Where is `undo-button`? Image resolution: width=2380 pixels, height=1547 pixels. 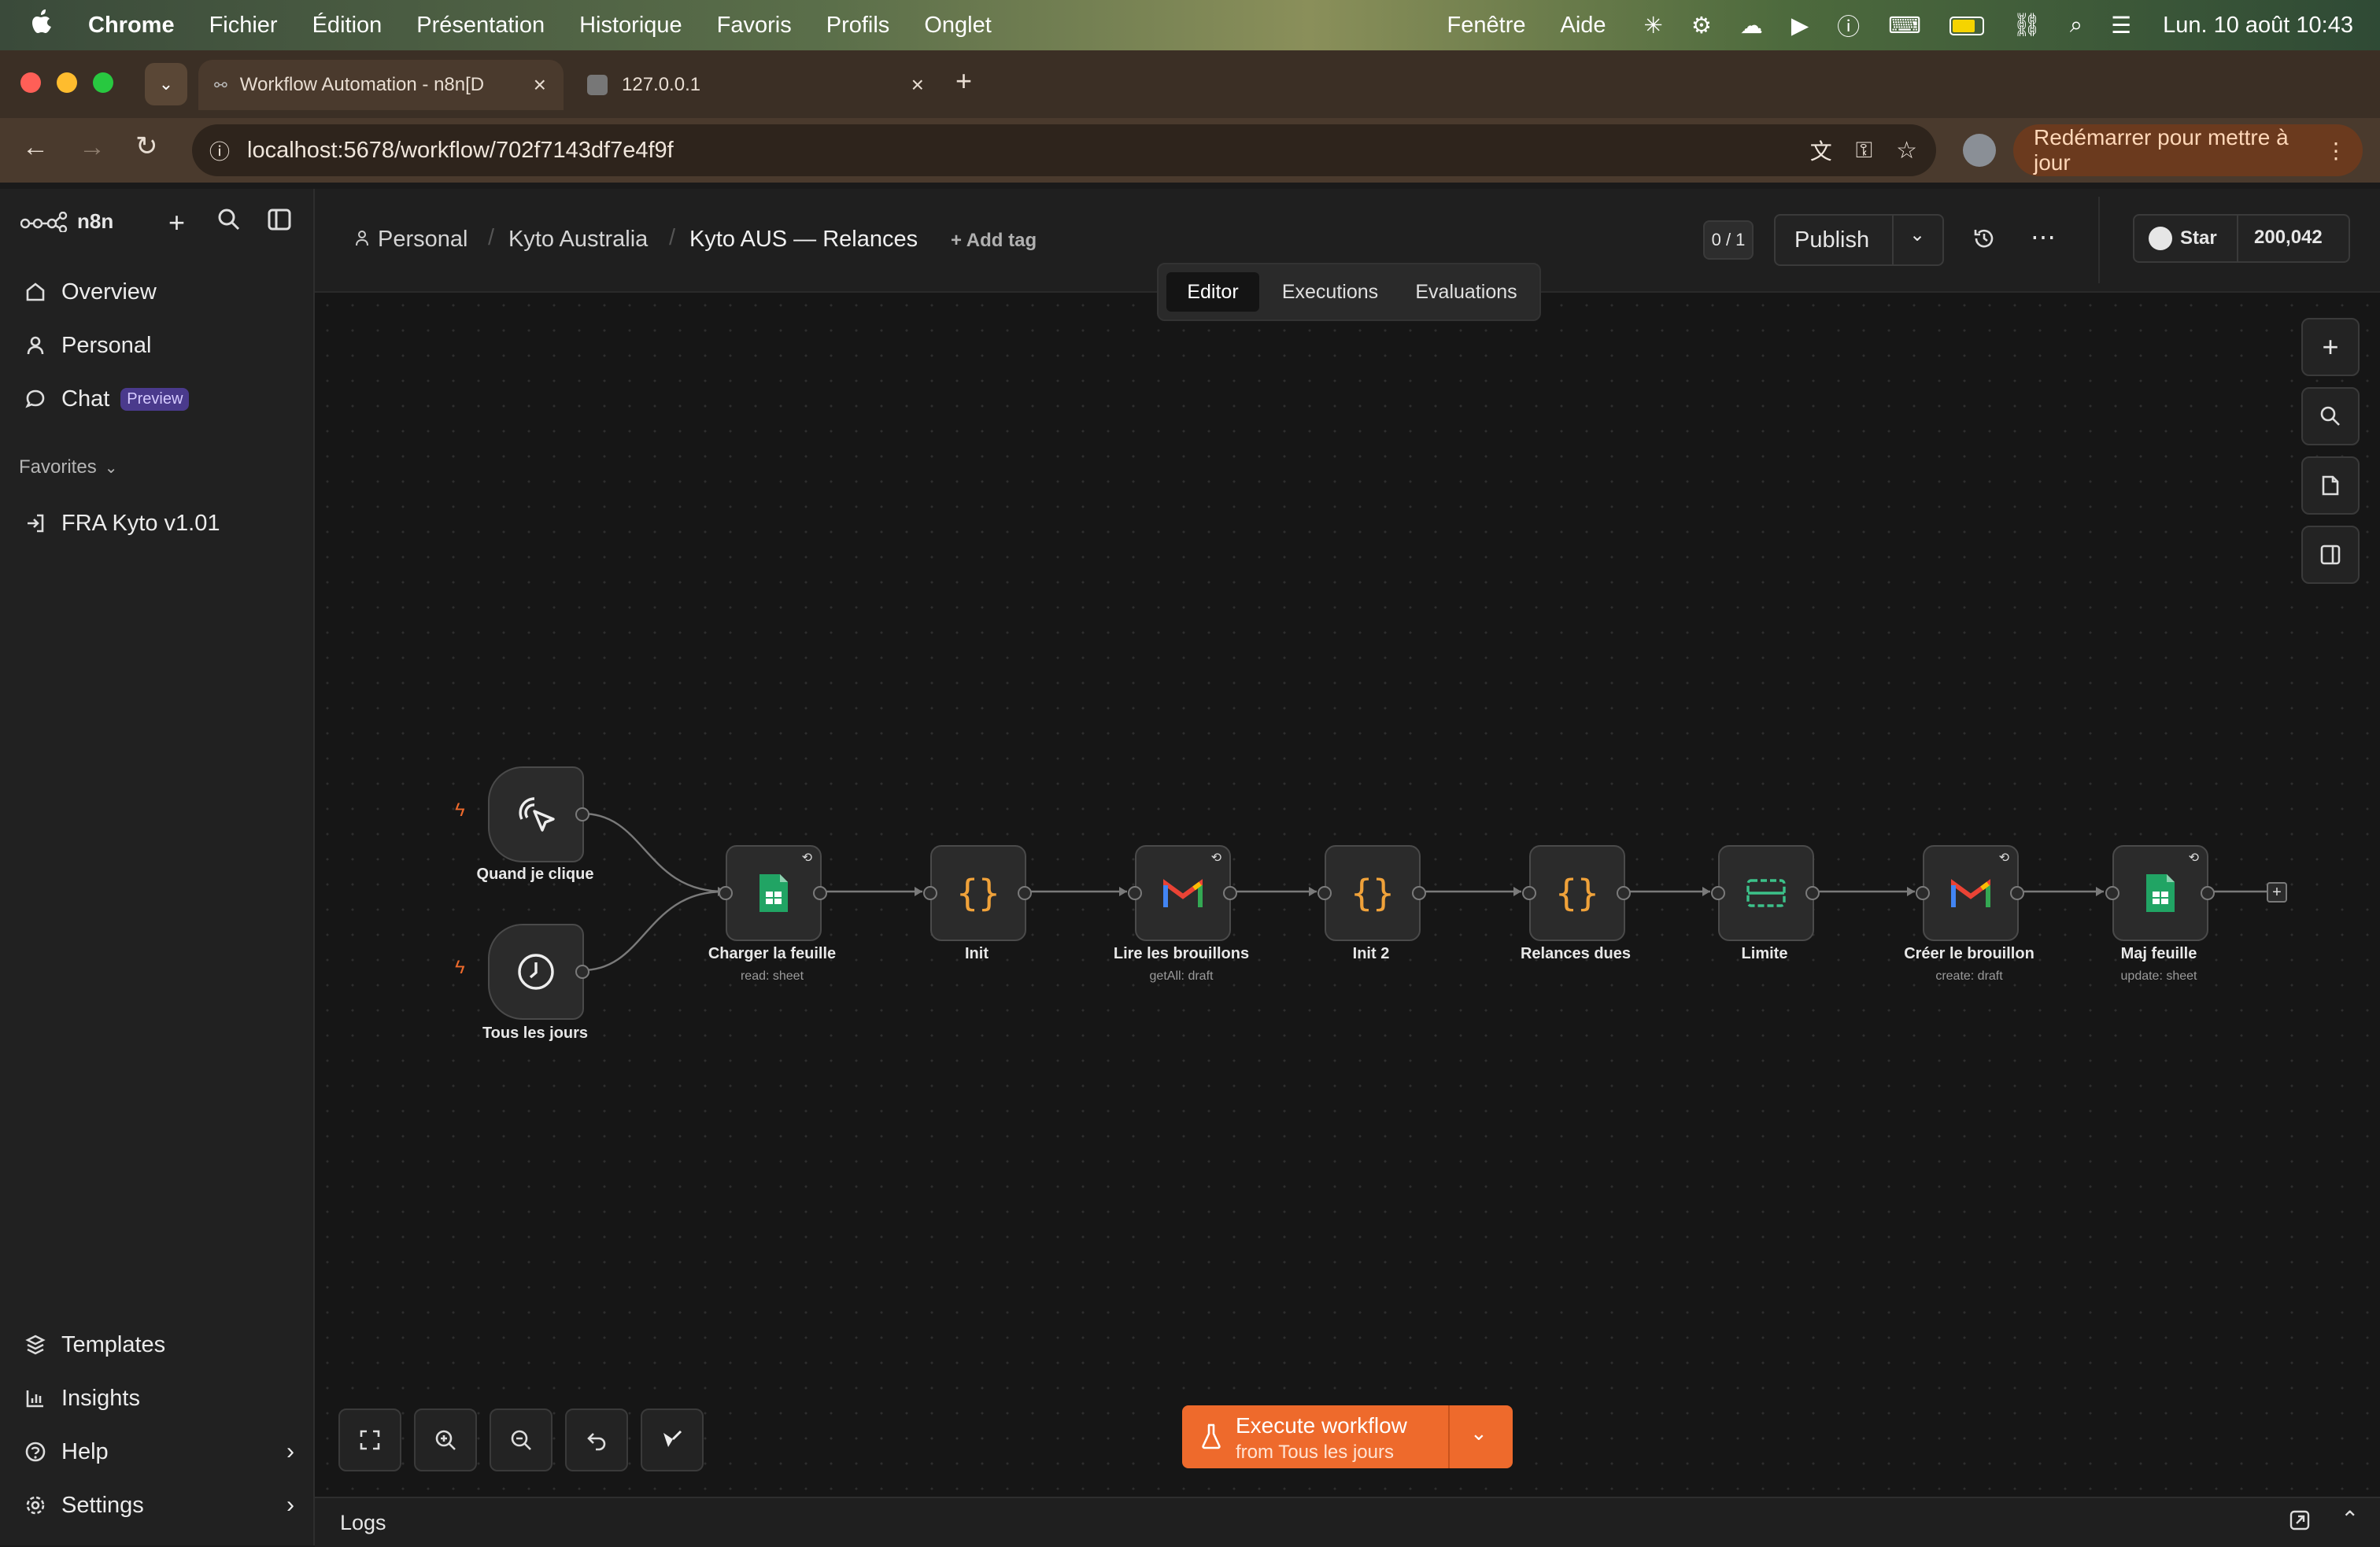
undo-button is located at coordinates (596, 1440).